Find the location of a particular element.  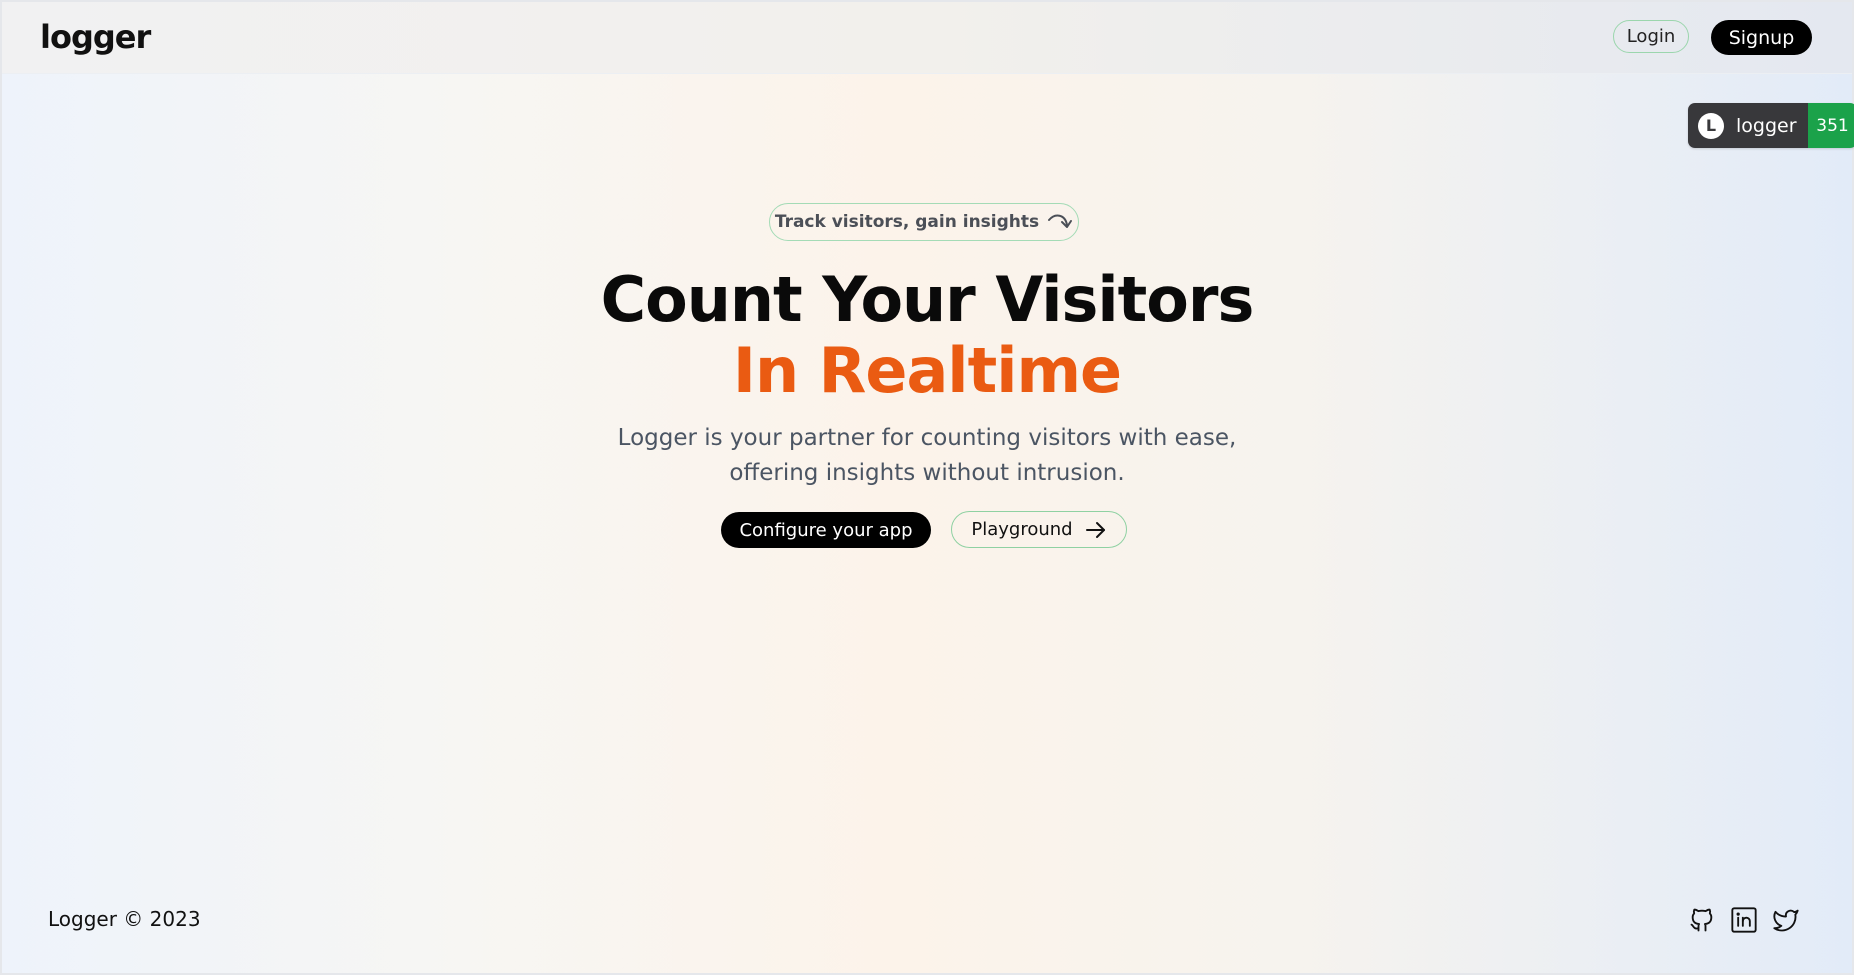

badge-label-section: L logger is located at coordinates (1748, 125).